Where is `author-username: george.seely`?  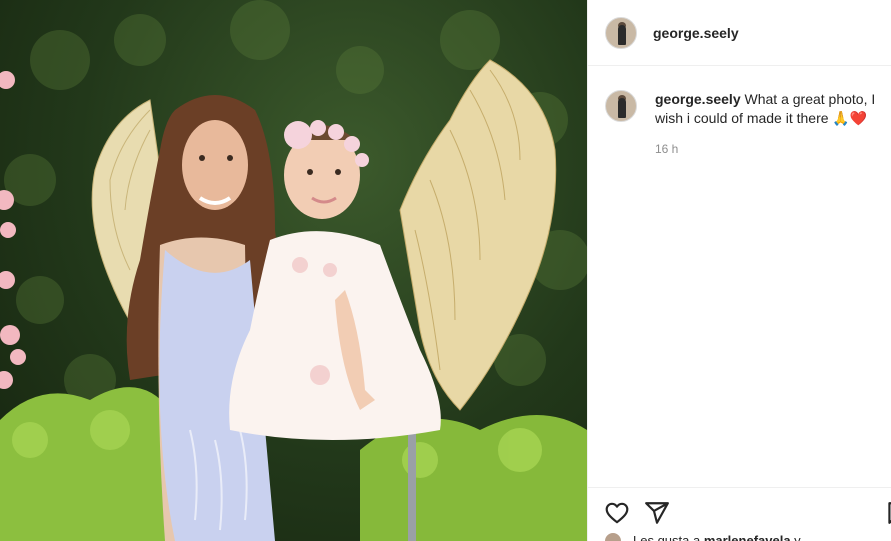
author-username: george.seely is located at coordinates (696, 33).